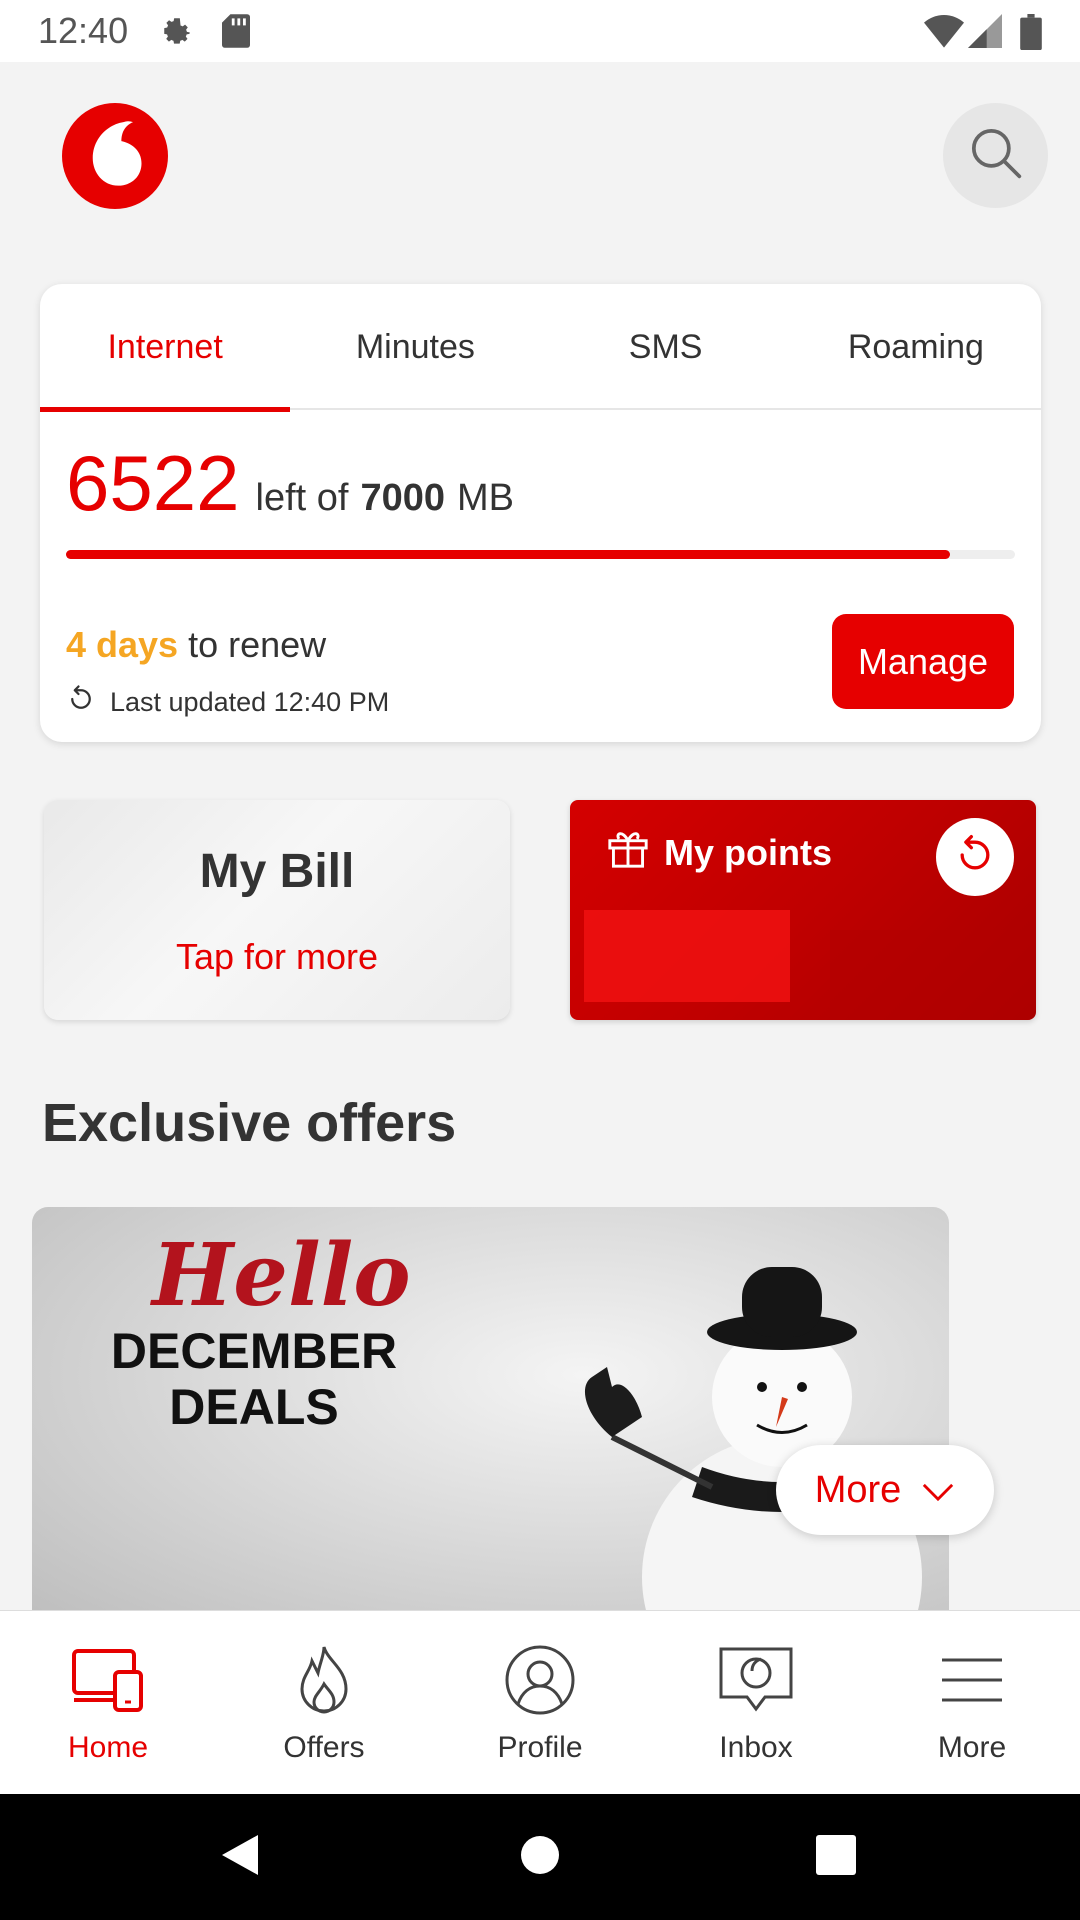  Describe the element at coordinates (923, 661) in the screenshot. I see `manage-button: Manage` at that location.